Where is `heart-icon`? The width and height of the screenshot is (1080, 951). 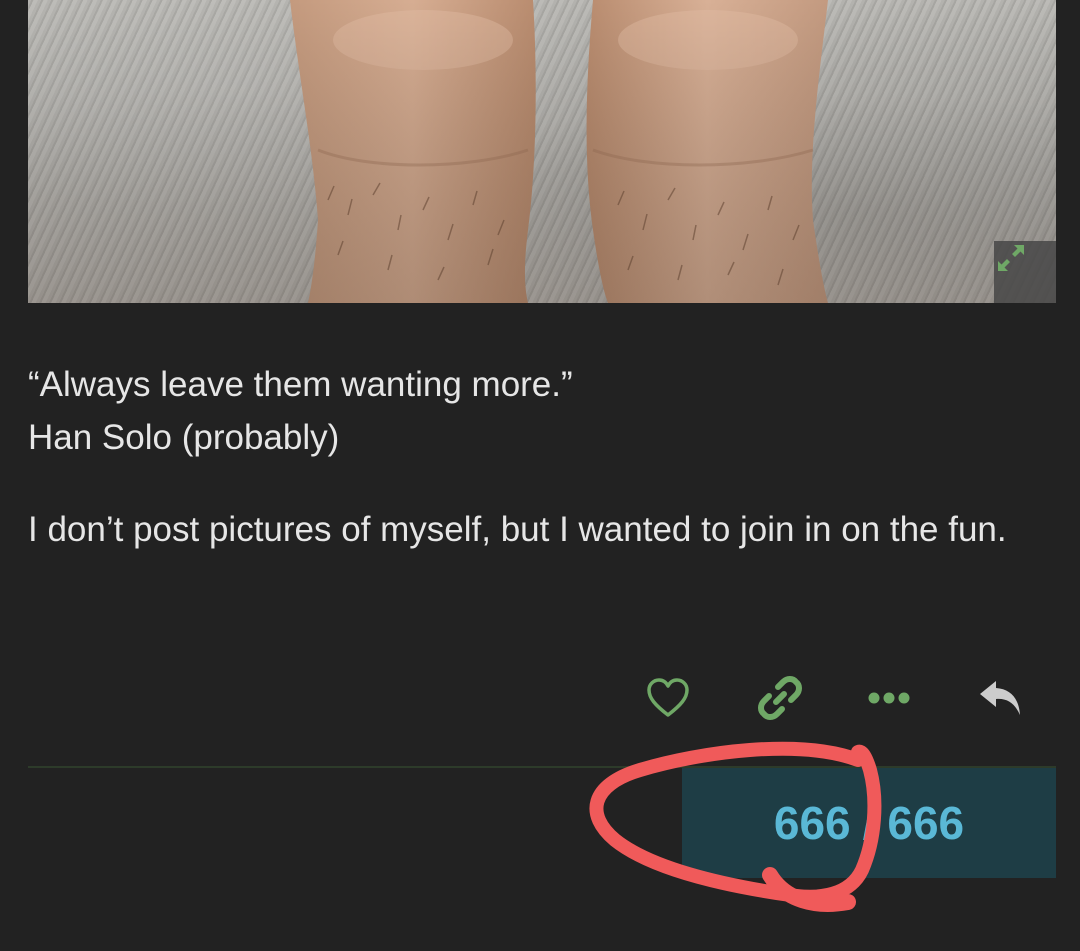 heart-icon is located at coordinates (668, 697).